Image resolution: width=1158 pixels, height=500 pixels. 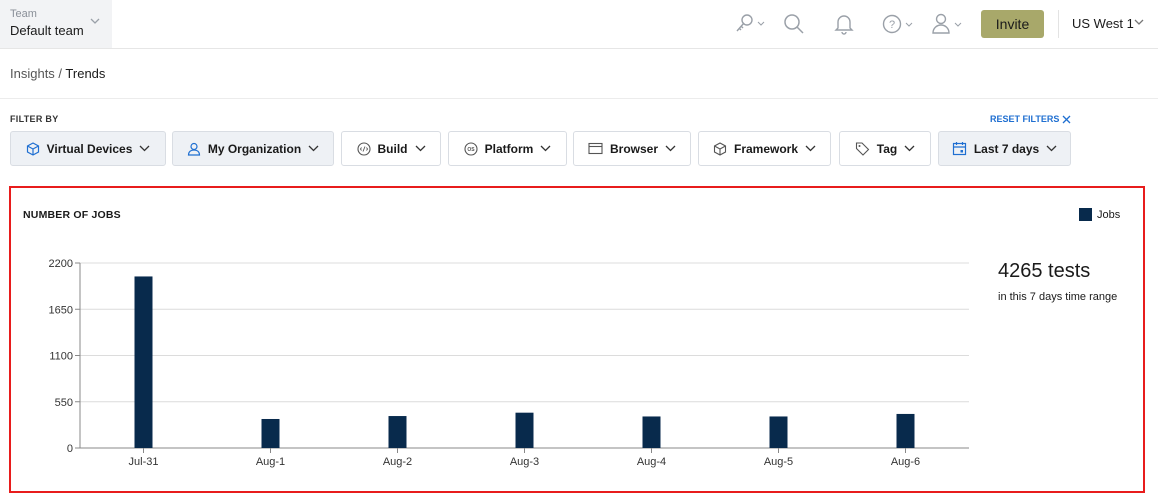 I want to click on team-selector: Team Default team, so click(x=56, y=24).